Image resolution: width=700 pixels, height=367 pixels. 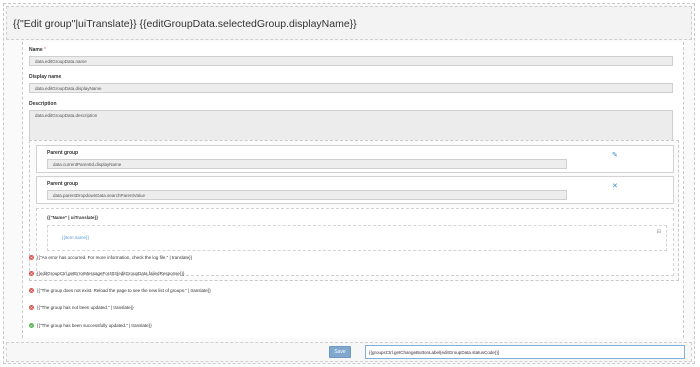 What do you see at coordinates (307, 164) in the screenshot?
I see `parent-group-current-field: data.currentParentId.displayName` at bounding box center [307, 164].